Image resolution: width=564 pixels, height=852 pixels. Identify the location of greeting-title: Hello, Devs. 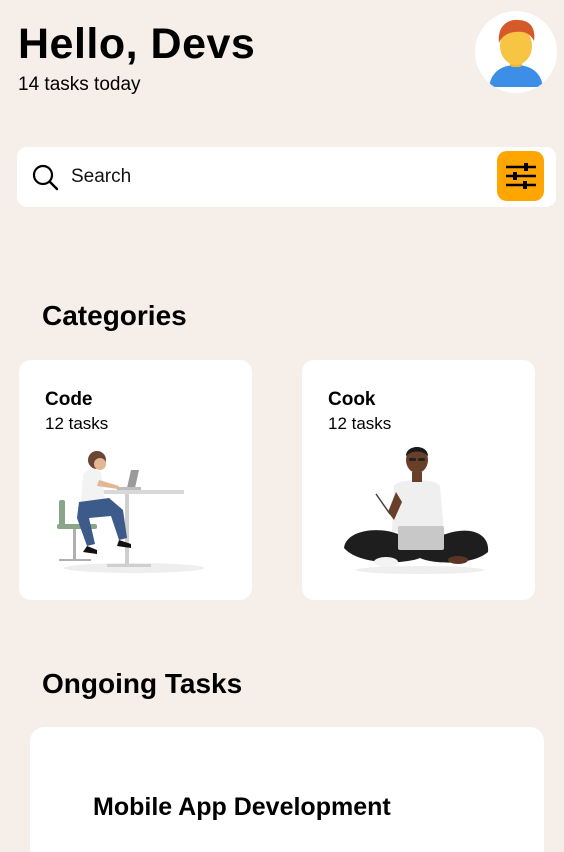
(137, 44).